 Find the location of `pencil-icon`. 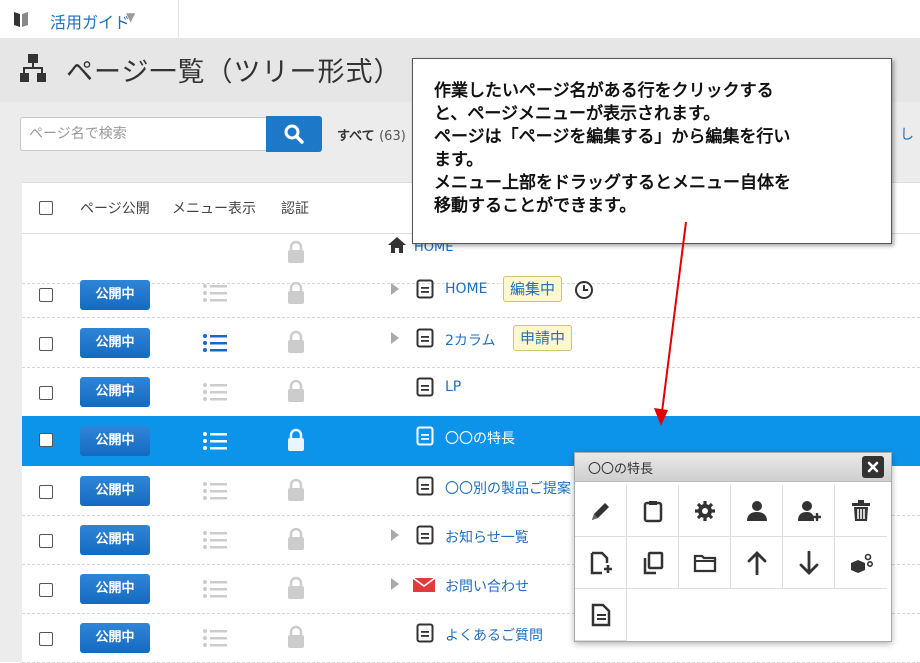

pencil-icon is located at coordinates (600, 511).